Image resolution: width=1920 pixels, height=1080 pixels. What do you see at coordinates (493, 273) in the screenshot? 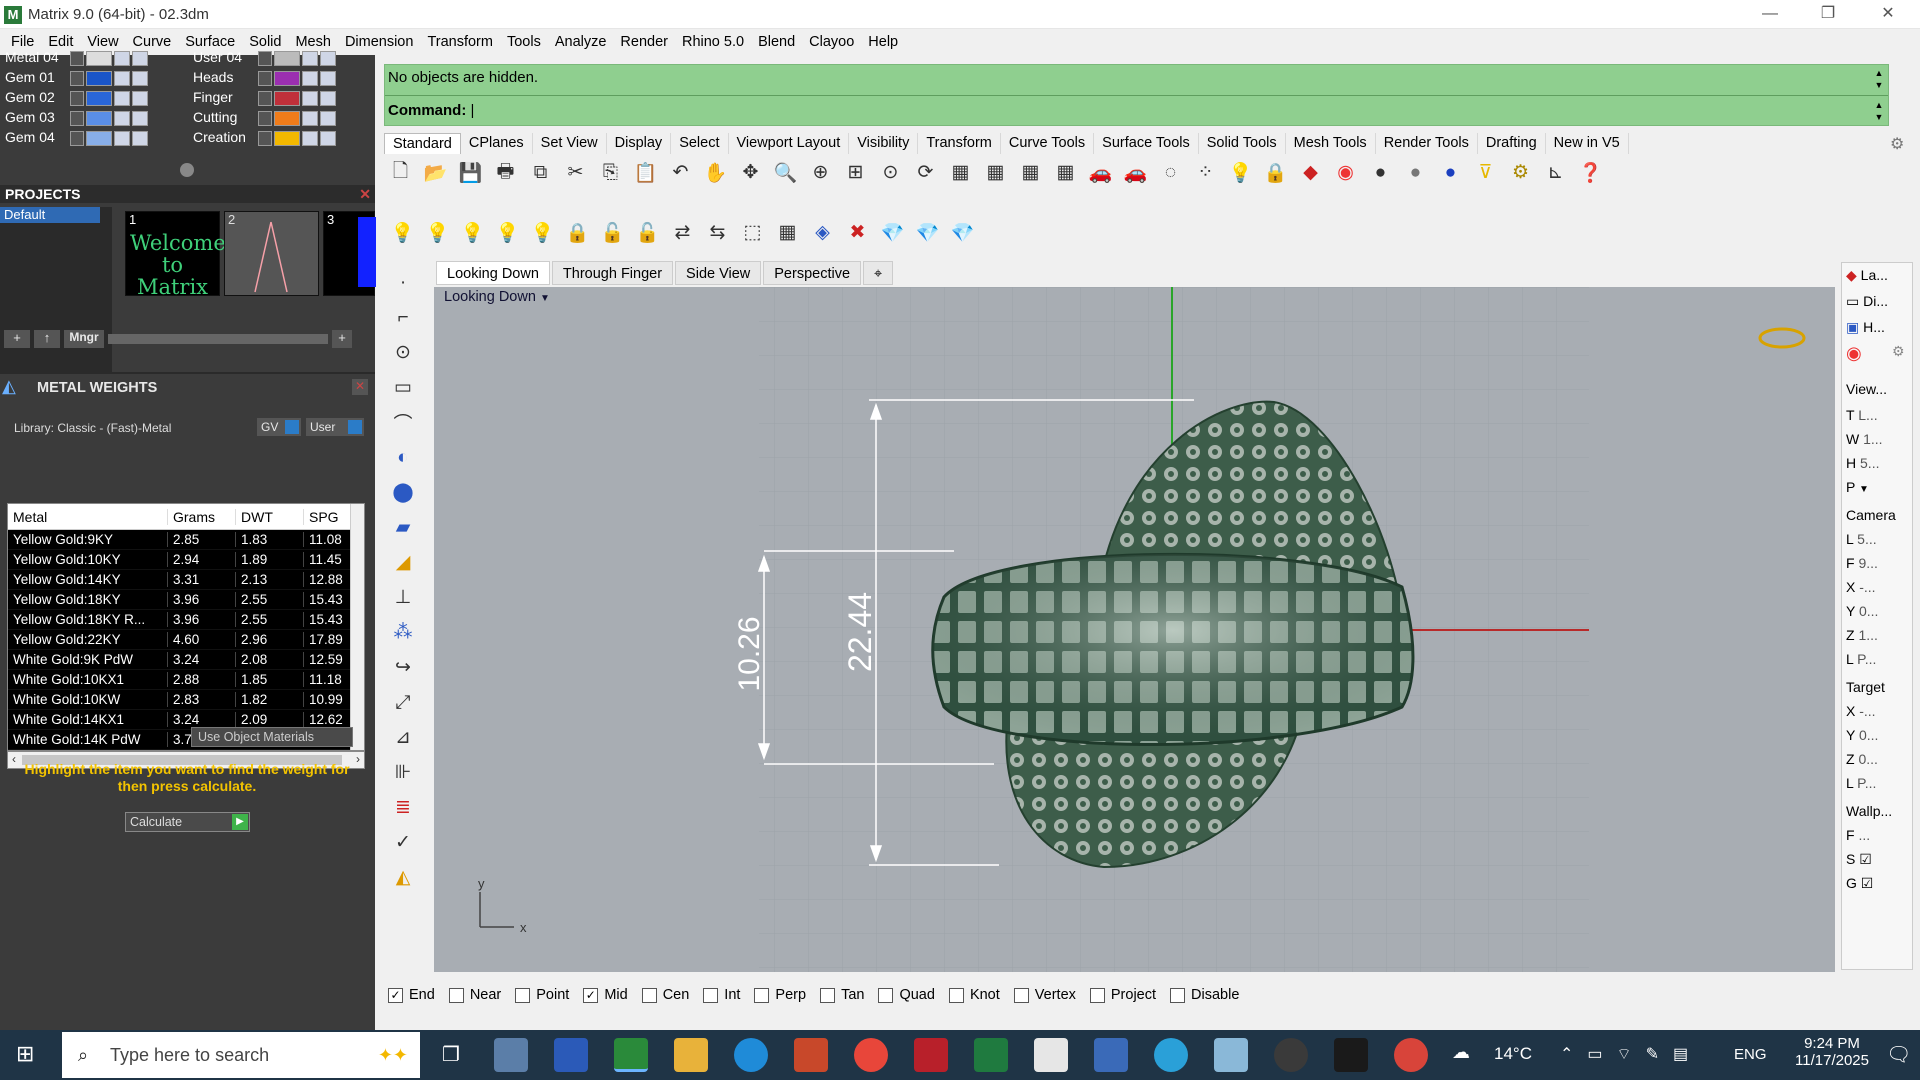
I see `tab-looking-down: Looking Down` at bounding box center [493, 273].